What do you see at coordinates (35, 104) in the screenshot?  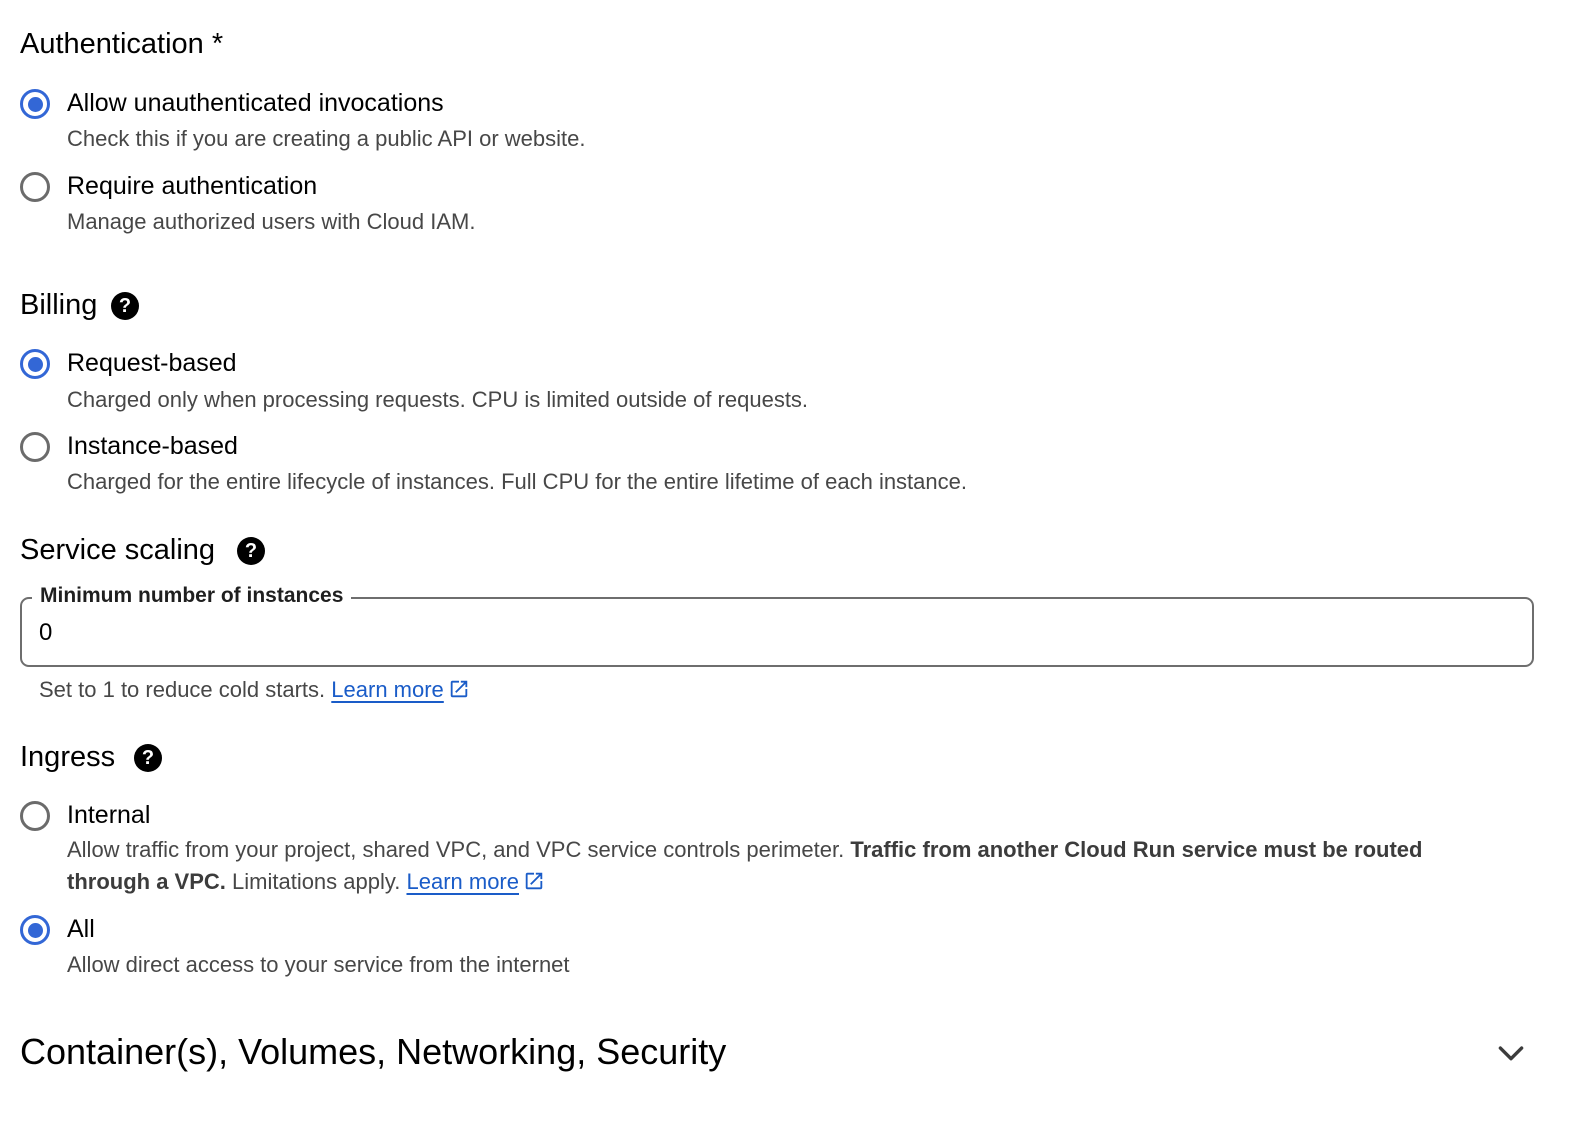 I see `radio-allow-unauthenticated` at bounding box center [35, 104].